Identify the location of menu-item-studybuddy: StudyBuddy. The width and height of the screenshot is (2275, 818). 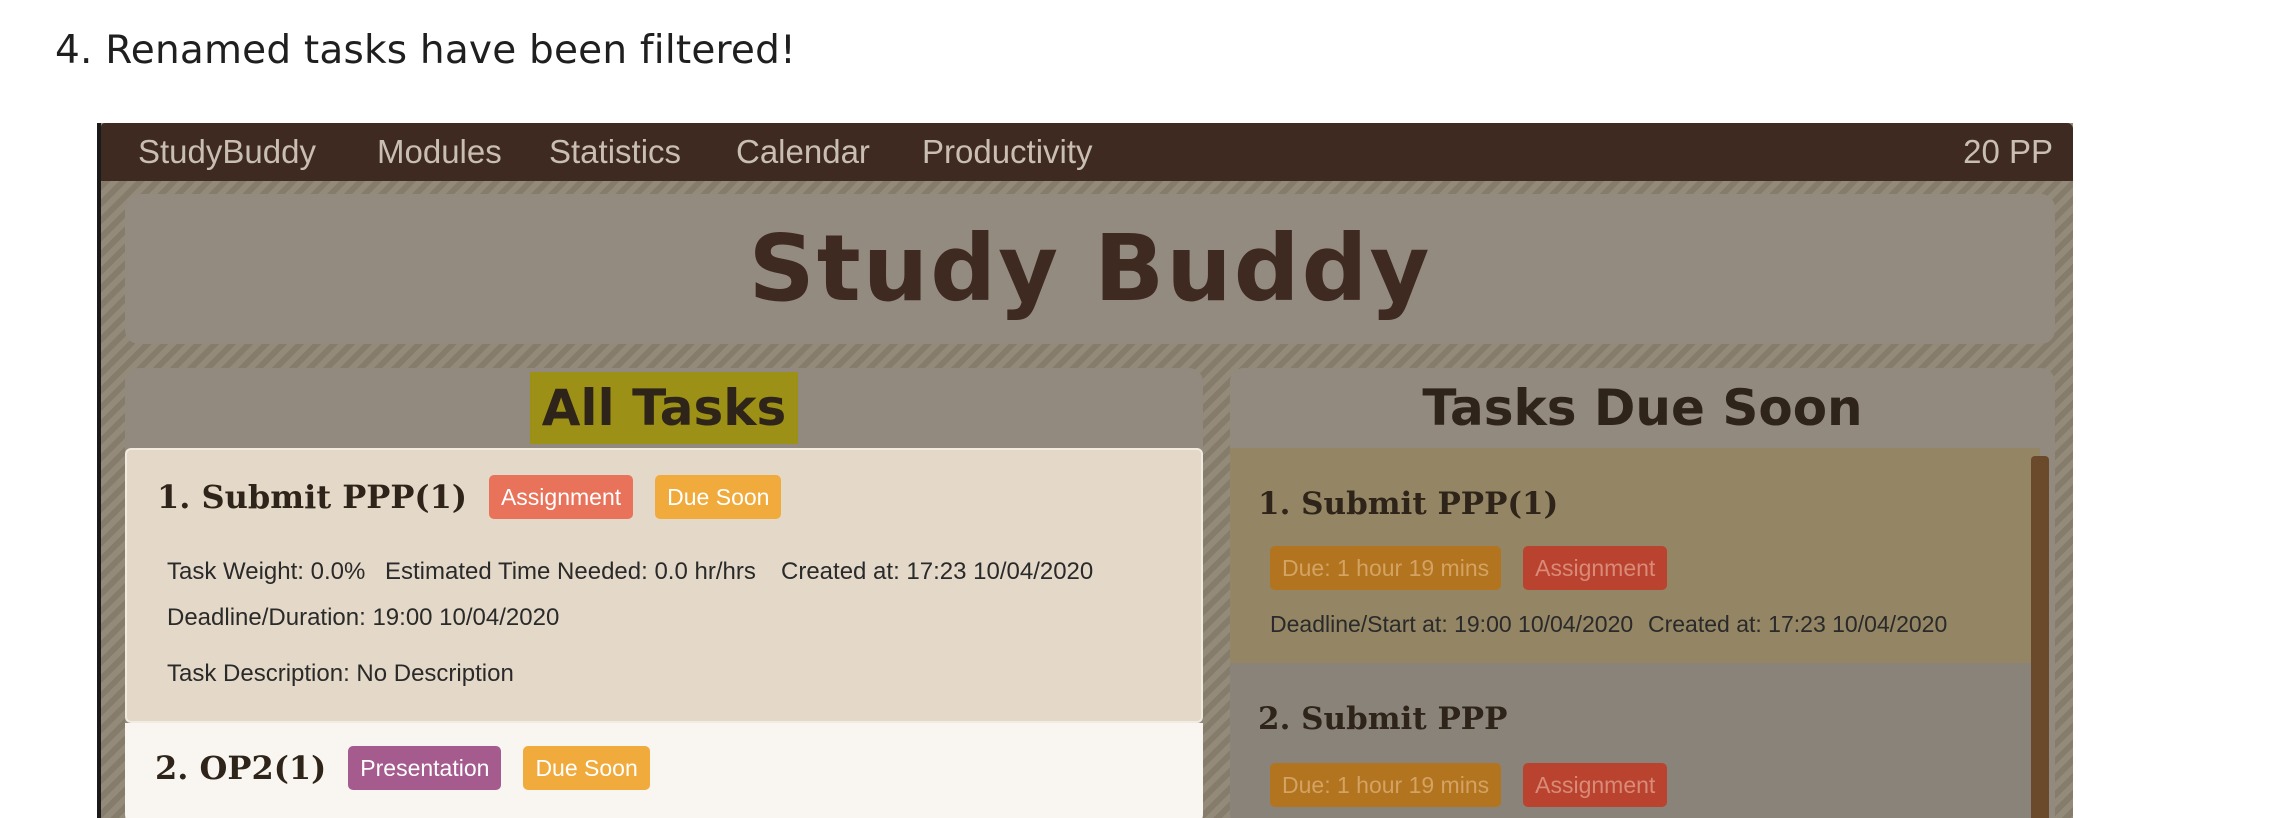
(227, 152).